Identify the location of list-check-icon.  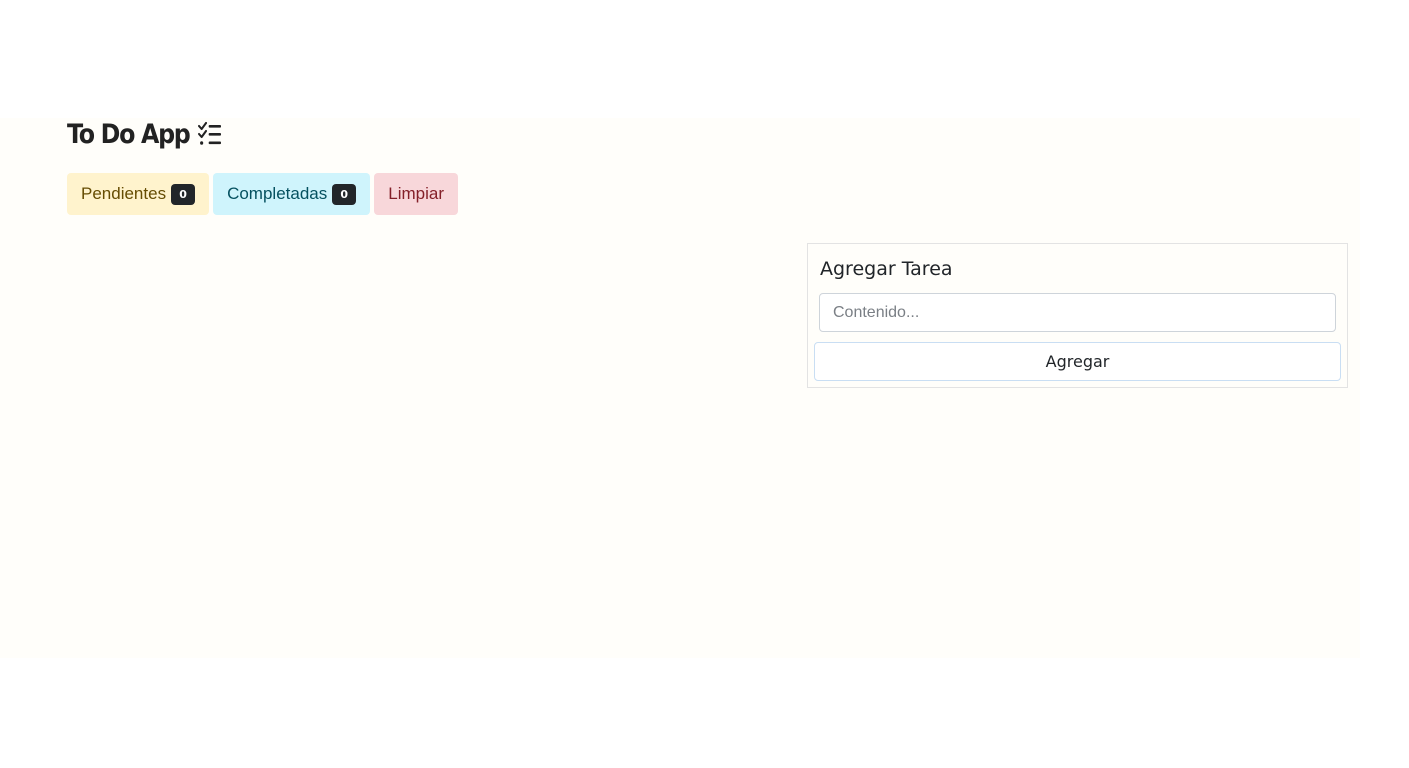
(210, 133).